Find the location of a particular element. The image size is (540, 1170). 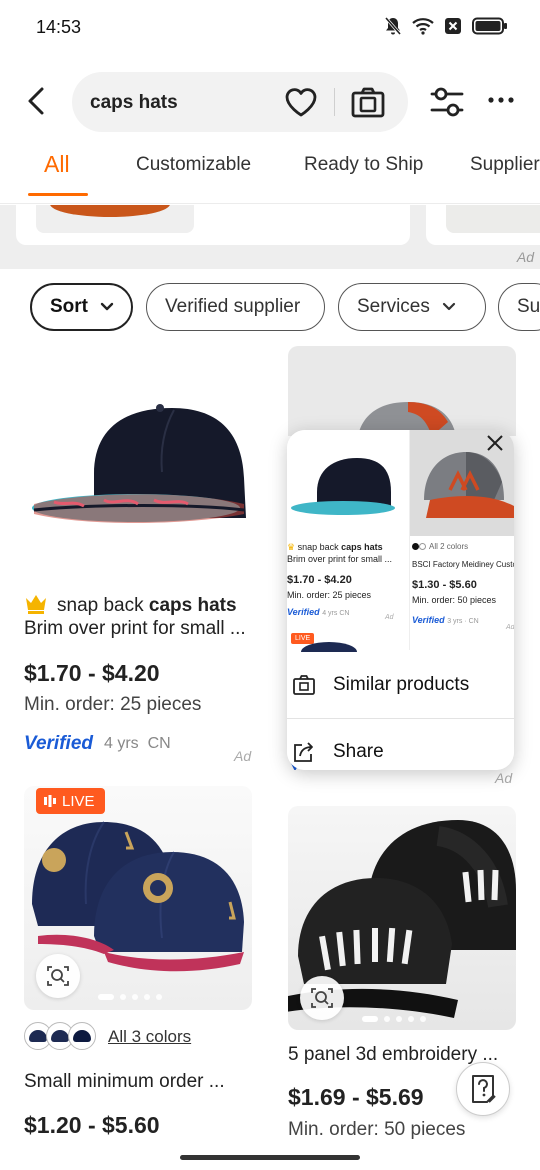

preview-live-badge: LIVE is located at coordinates (303, 638).